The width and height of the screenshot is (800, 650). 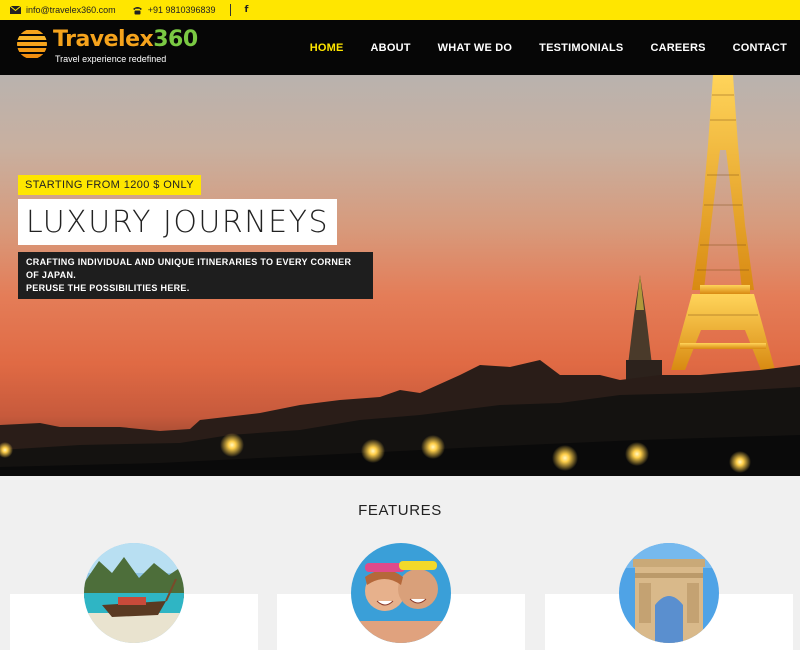 I want to click on divider, so click(x=230, y=10).